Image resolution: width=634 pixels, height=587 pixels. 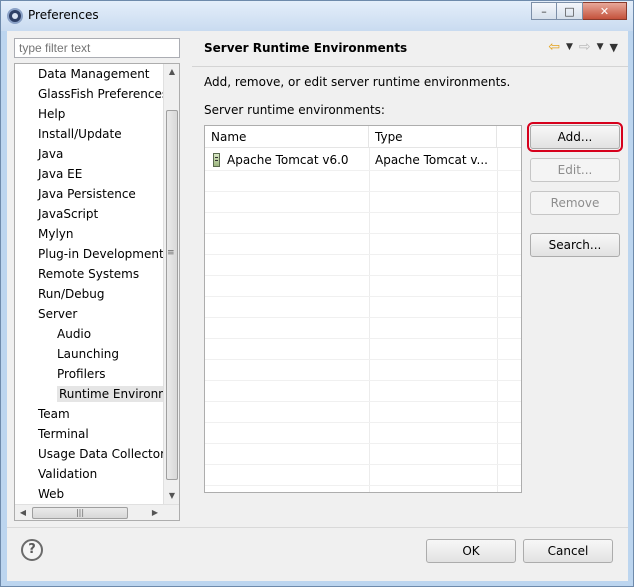 I want to click on tree-item-label: Mylyn, so click(x=56, y=234).